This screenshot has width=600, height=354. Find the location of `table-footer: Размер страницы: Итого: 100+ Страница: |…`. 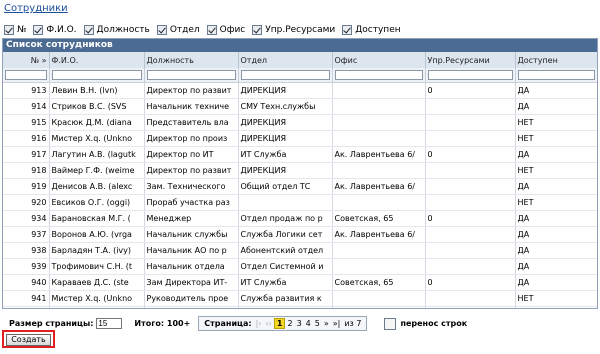

table-footer: Размер страницы: Итого: 100+ Страница: |… is located at coordinates (238, 323).